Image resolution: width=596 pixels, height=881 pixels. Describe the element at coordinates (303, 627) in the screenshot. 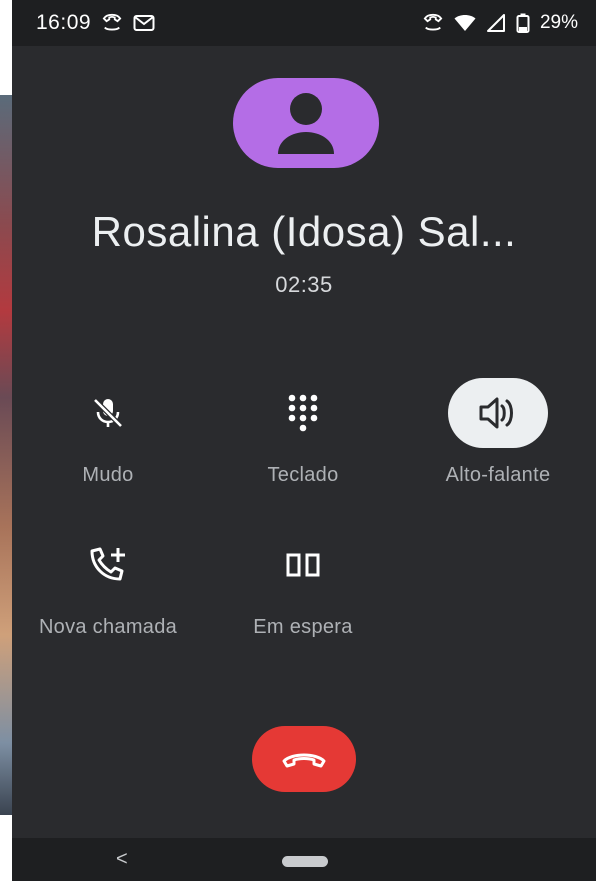

I see `hold-label: Em espera` at that location.